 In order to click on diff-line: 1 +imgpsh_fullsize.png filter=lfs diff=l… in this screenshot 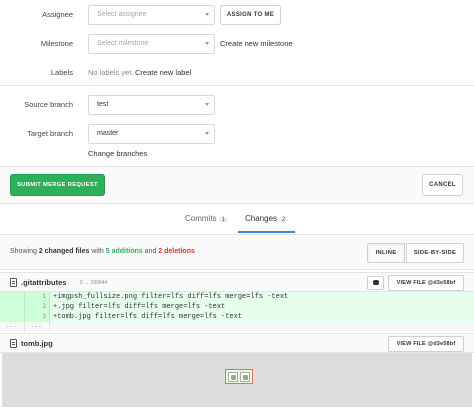, I will do `click(237, 297)`.